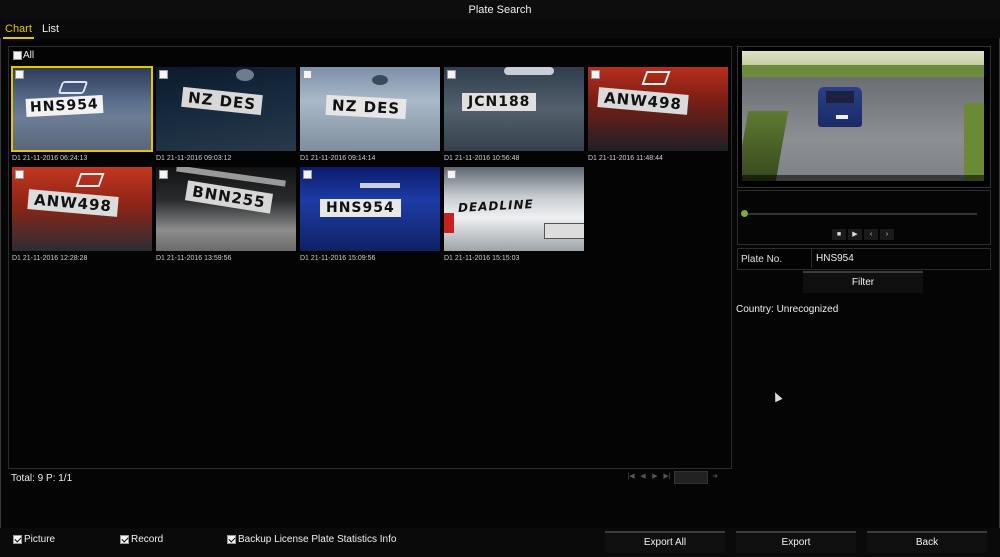 The image size is (1000, 557). Describe the element at coordinates (864, 217) in the screenshot. I see `playback-control: ■ ▶ ‹ ›` at that location.